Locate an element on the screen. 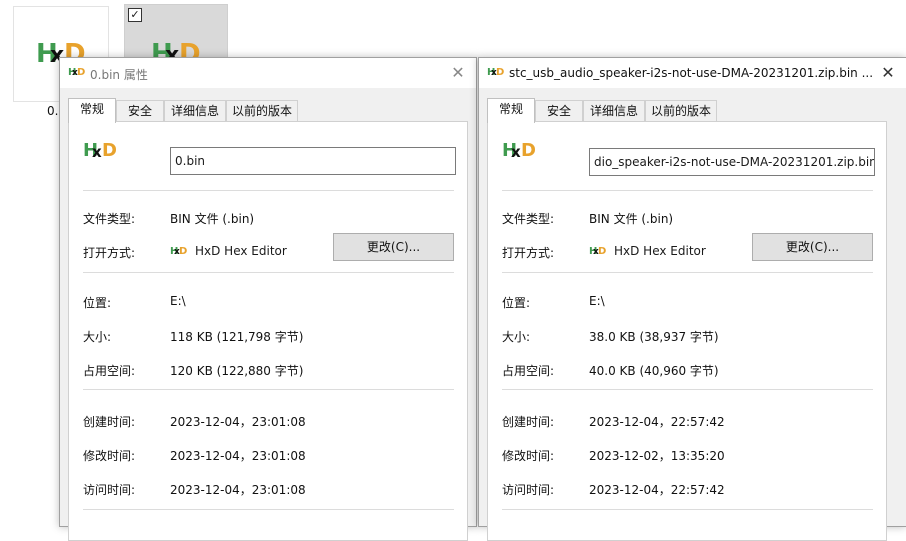 The height and width of the screenshot is (541, 906). created-value: 2023-12-04，22:57:42 is located at coordinates (657, 422).